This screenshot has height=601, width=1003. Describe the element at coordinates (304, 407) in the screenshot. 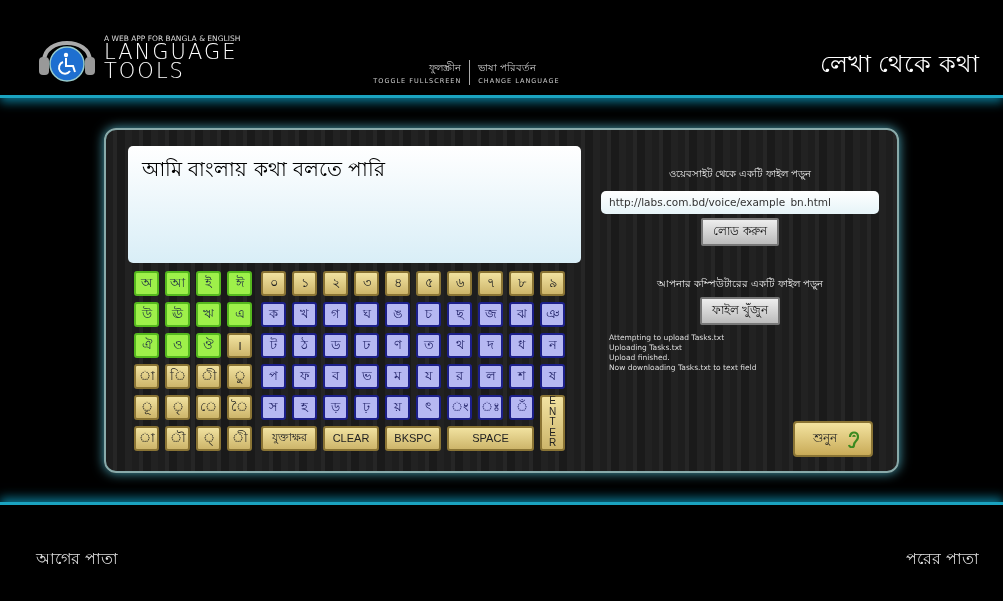

I see `keyboard-key: হ` at that location.